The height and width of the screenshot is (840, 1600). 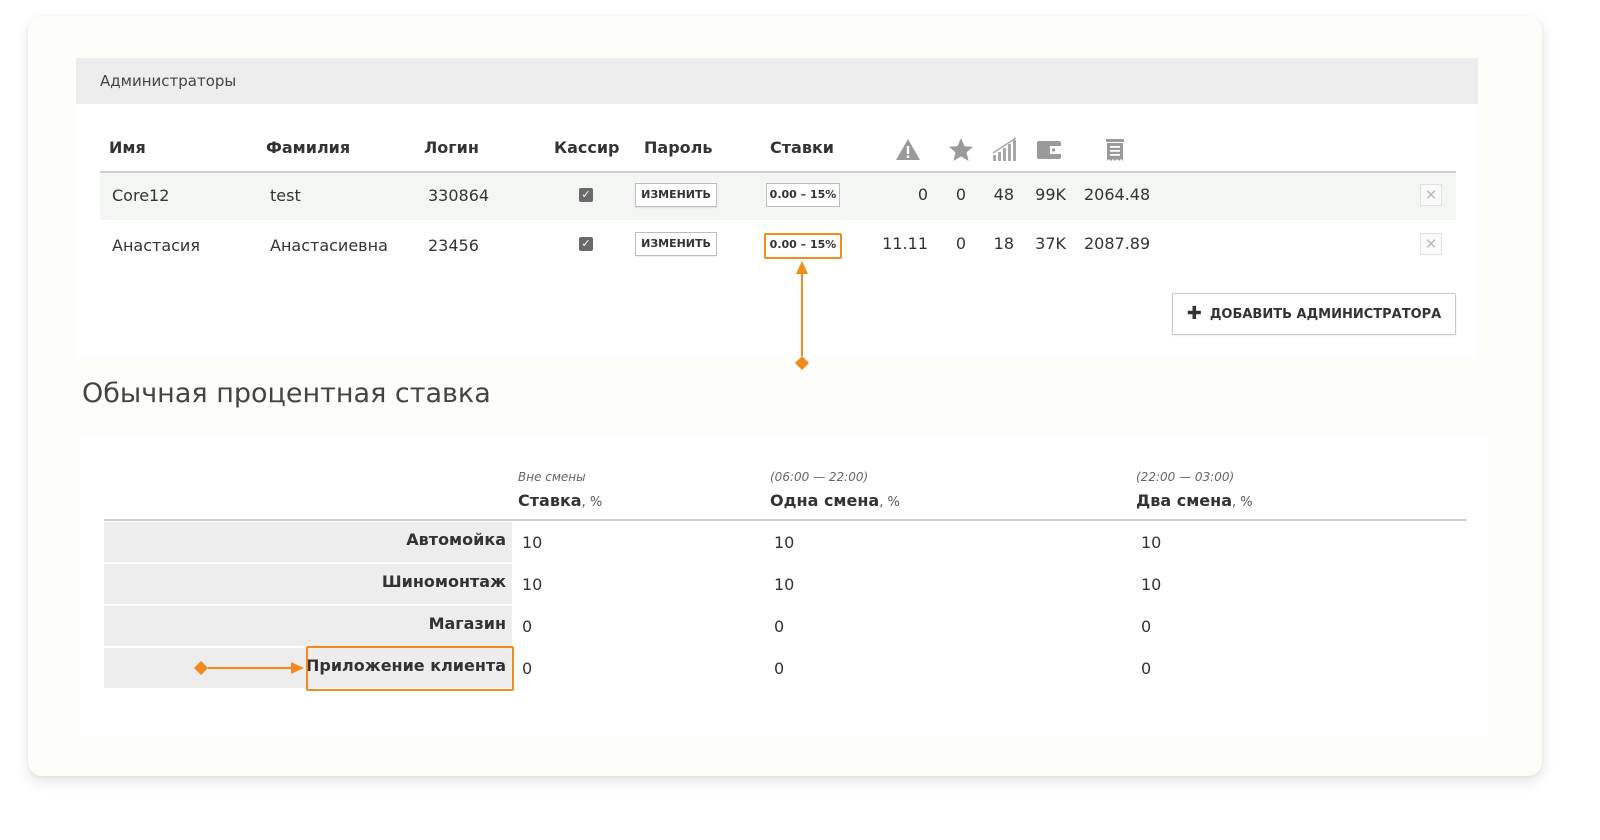 What do you see at coordinates (803, 195) in the screenshot?
I see `rate-badge: 0.00 – 15%` at bounding box center [803, 195].